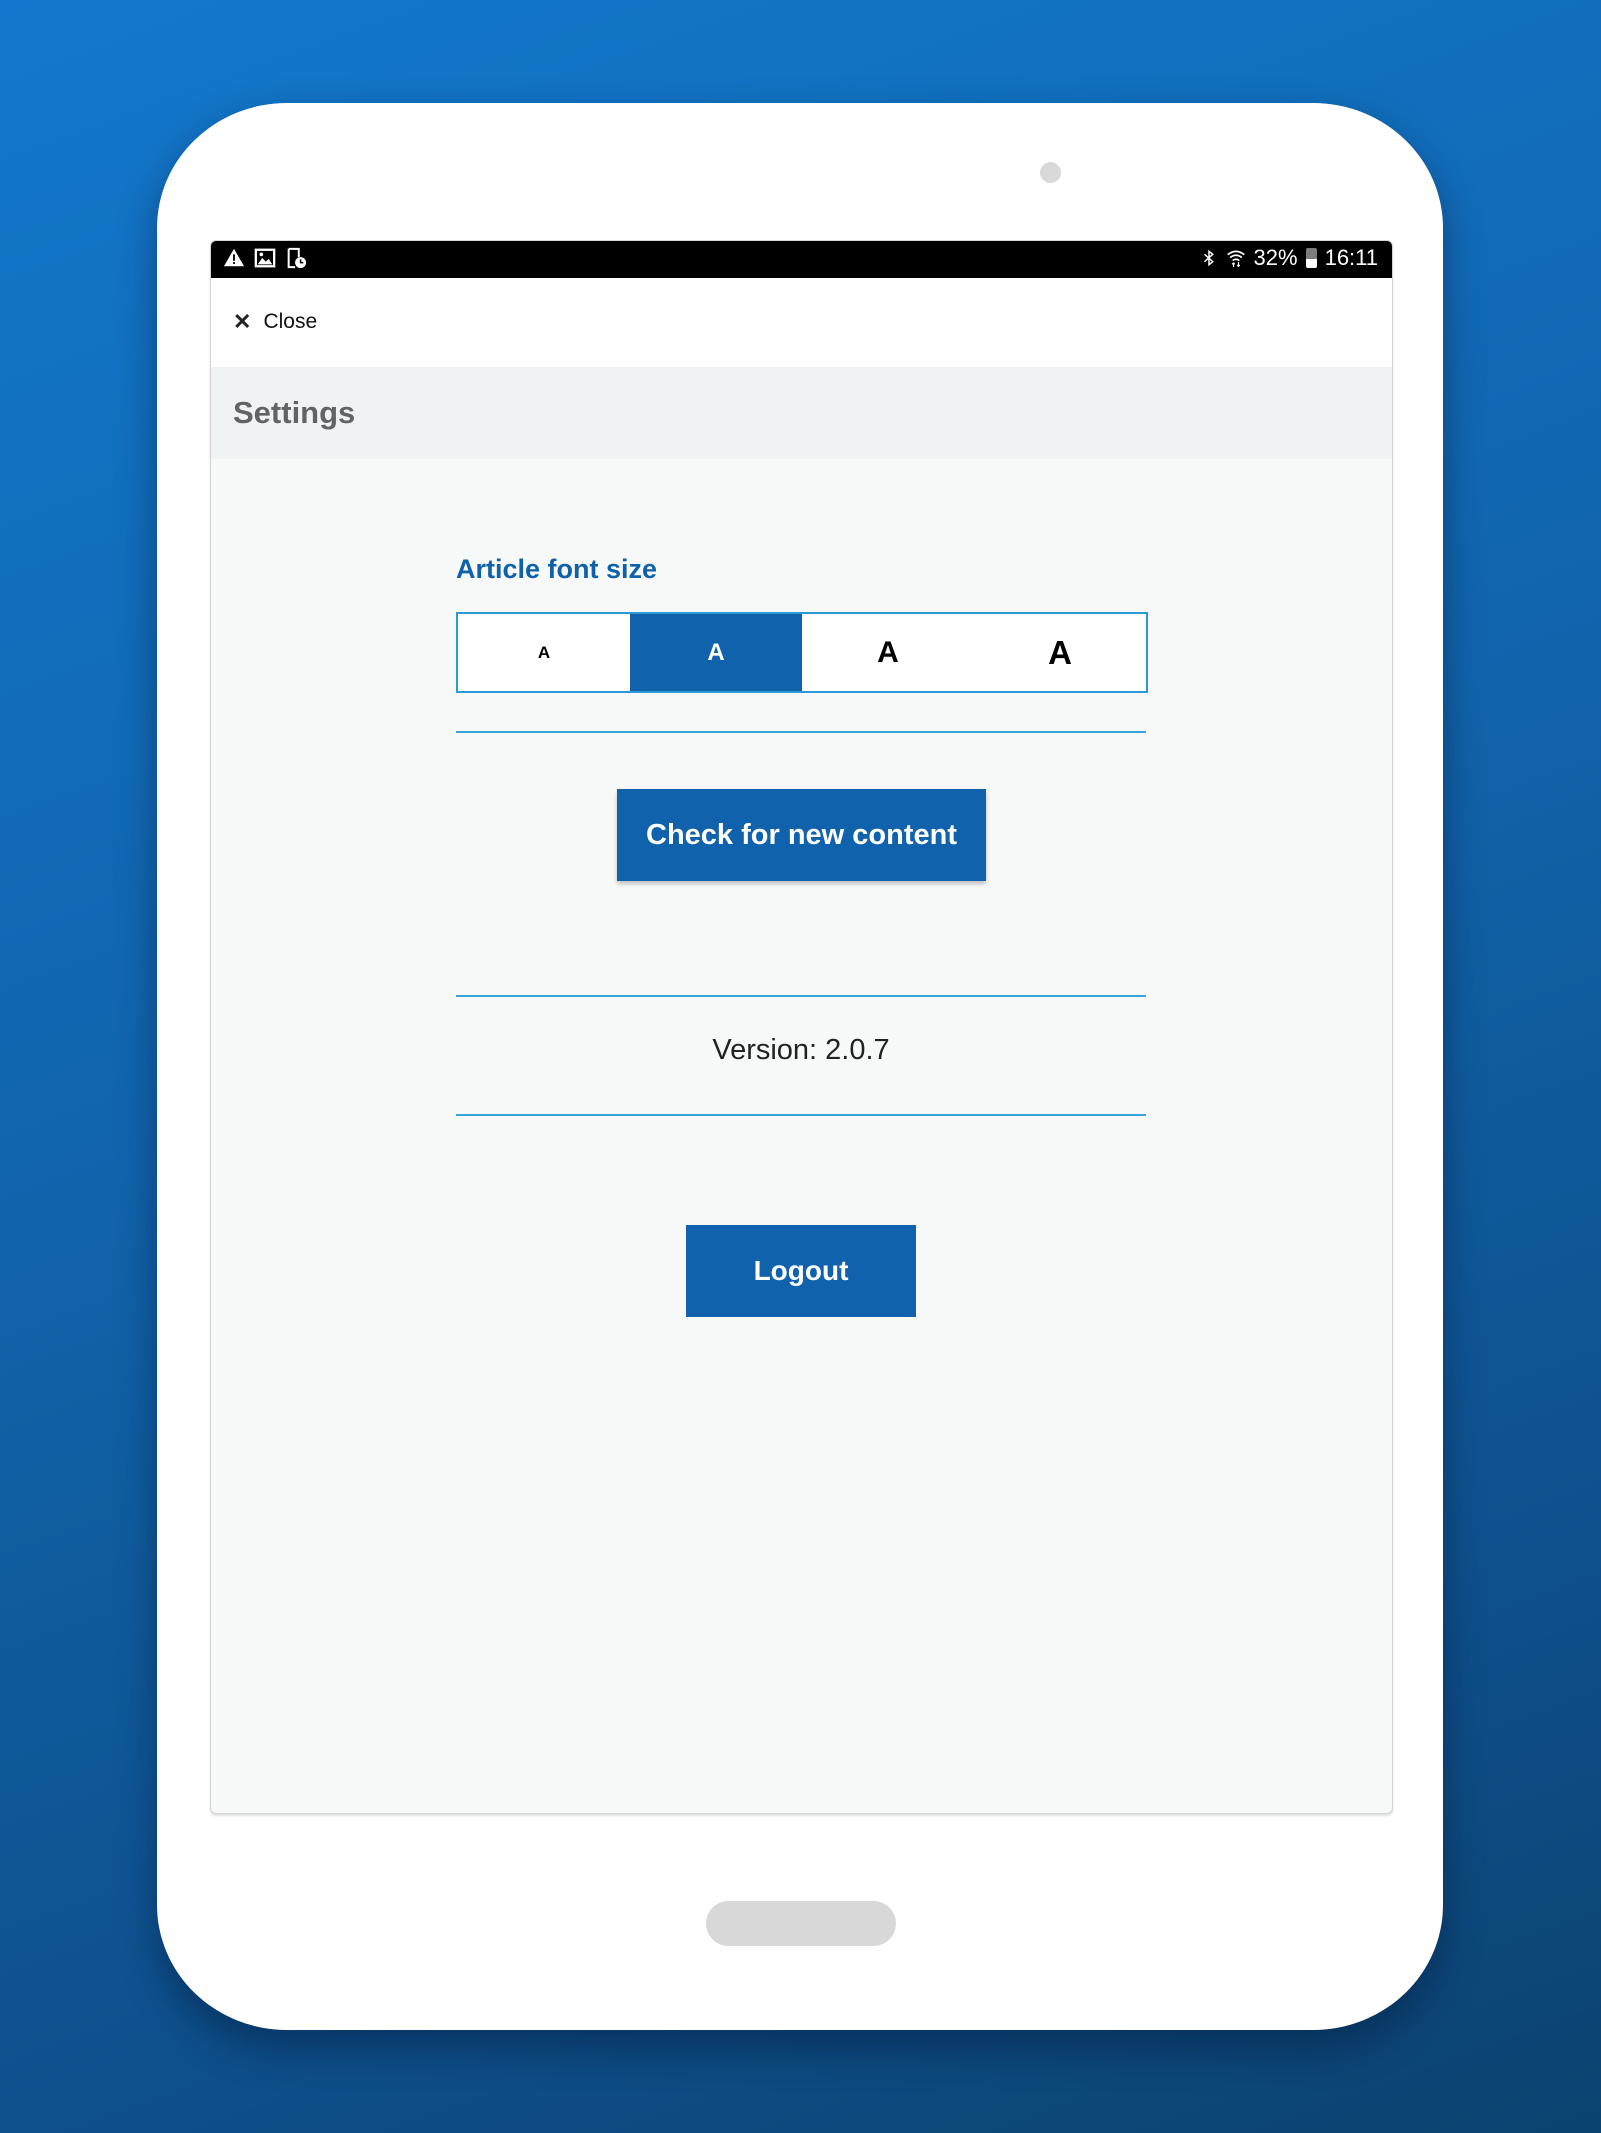 The image size is (1601, 2133). I want to click on top-bar: ✕ Close, so click(801, 322).